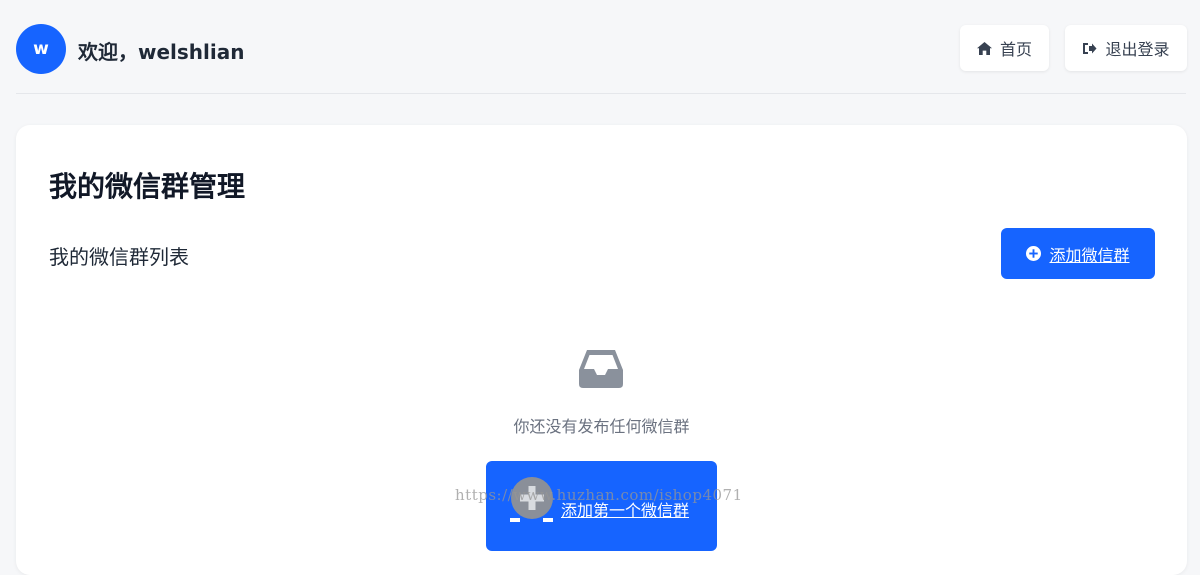 The image size is (1200, 575). I want to click on list-title: 我的微信群列表, so click(119, 257).